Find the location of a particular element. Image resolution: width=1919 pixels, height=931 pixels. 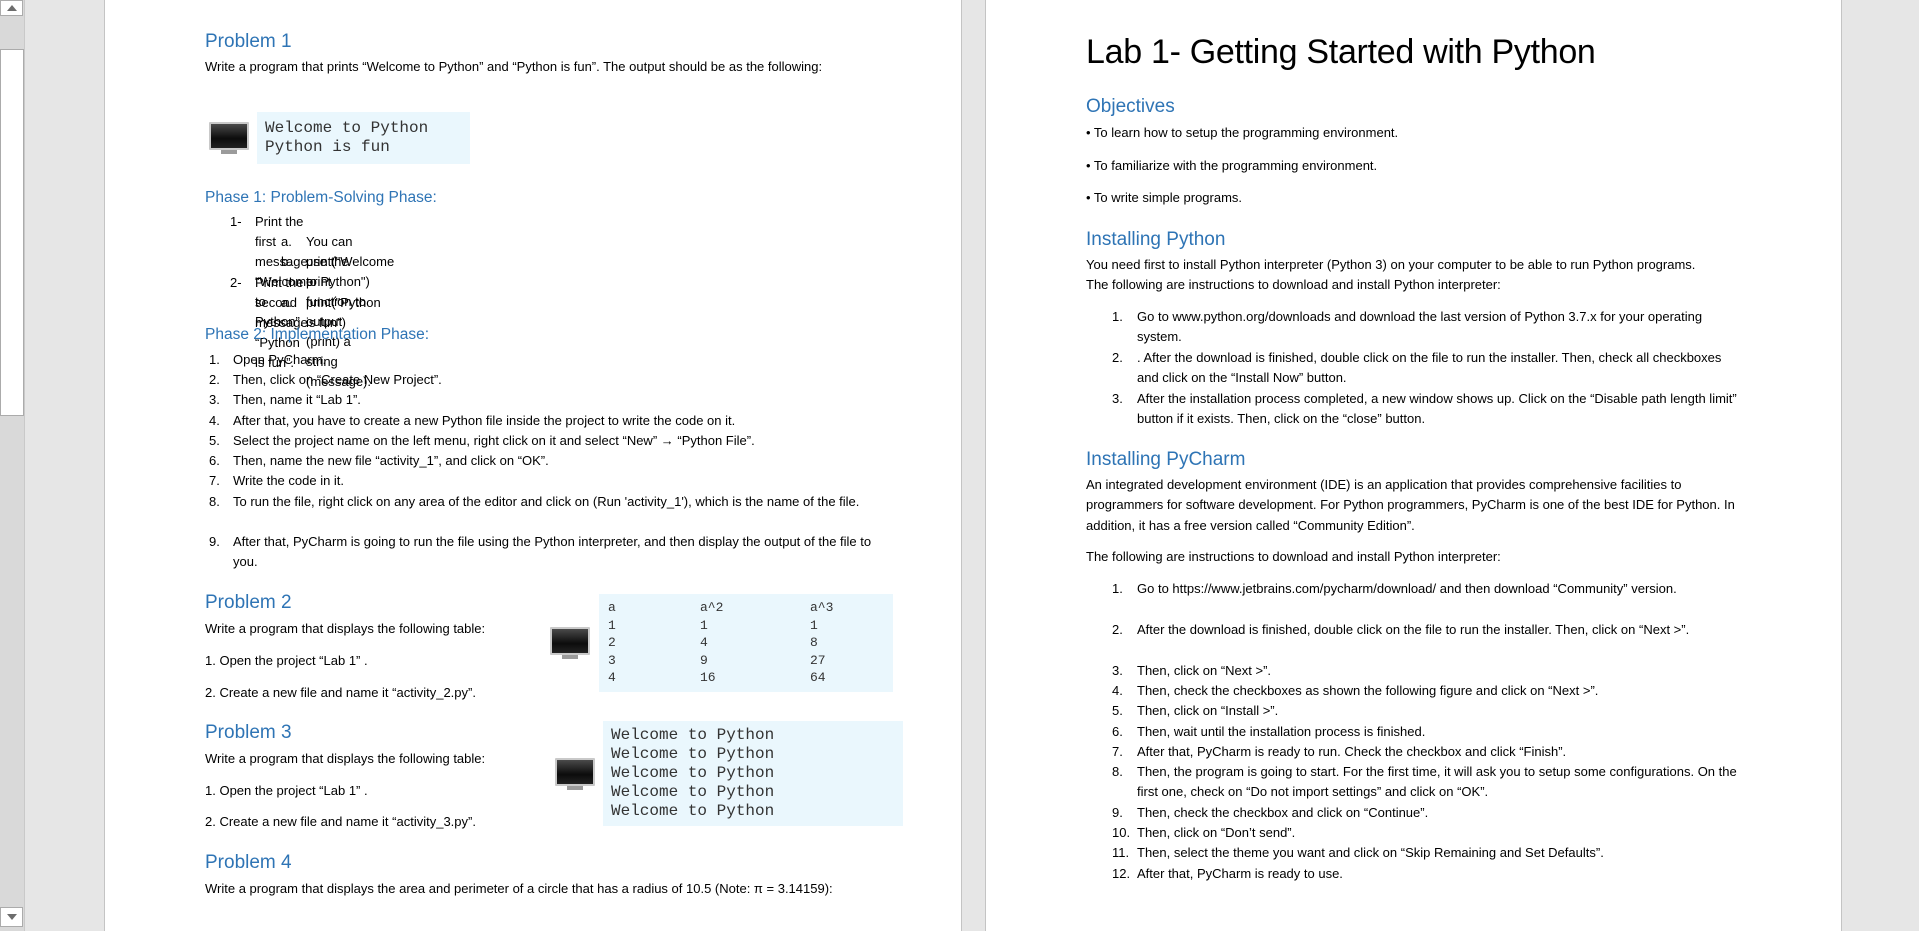

vertical-scrollbar is located at coordinates (12, 465).